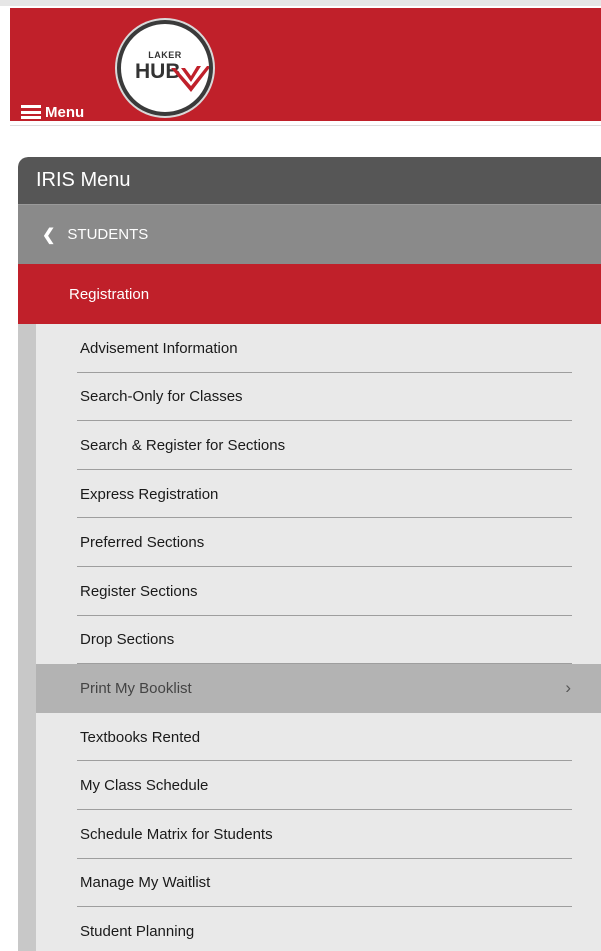 This screenshot has height=951, width=601. I want to click on menu-button: Menu, so click(52, 112).